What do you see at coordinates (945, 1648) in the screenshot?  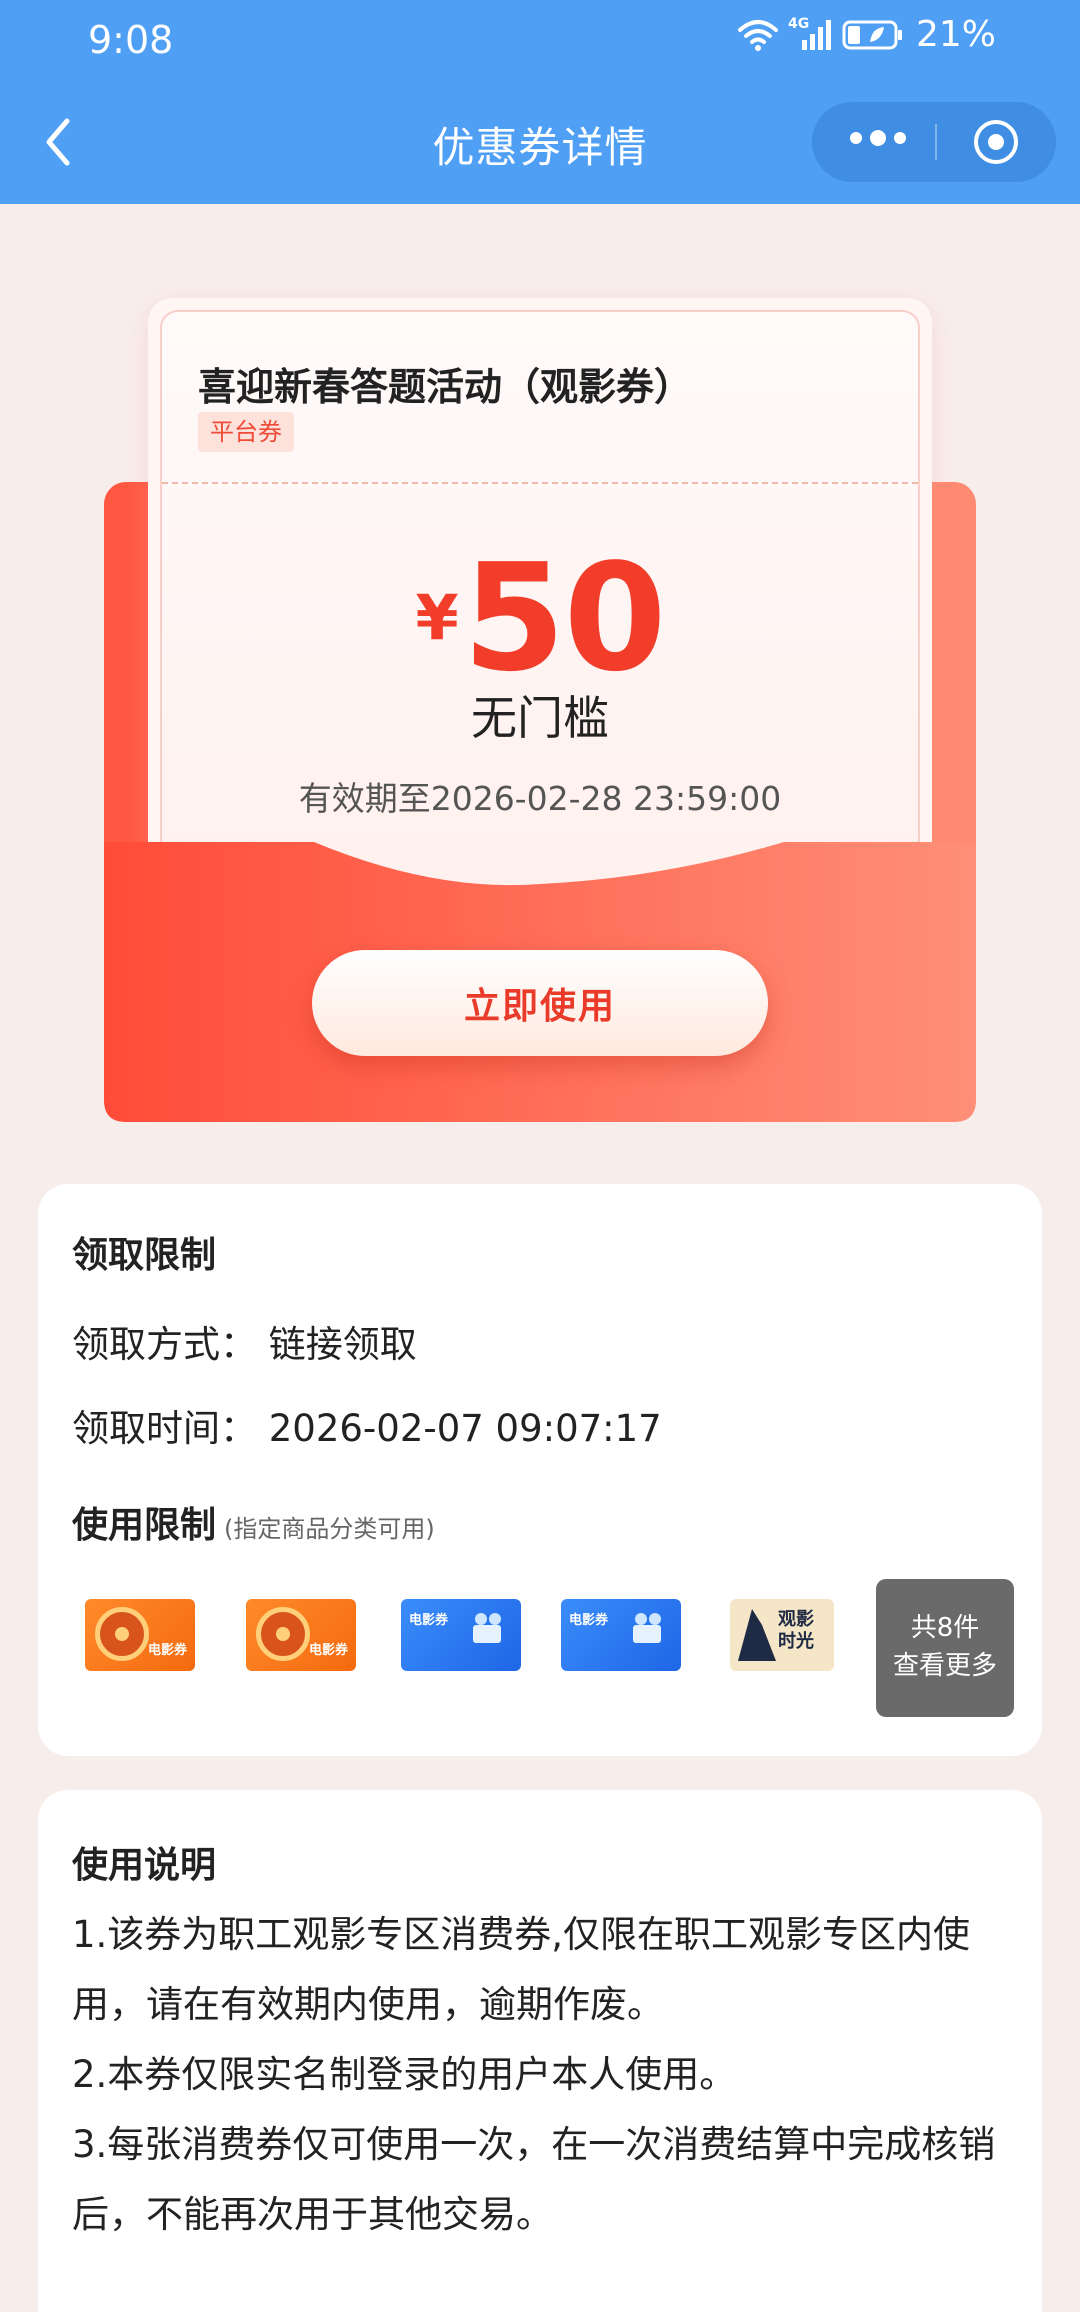 I see `view-more-button: 共8件 查看更多` at bounding box center [945, 1648].